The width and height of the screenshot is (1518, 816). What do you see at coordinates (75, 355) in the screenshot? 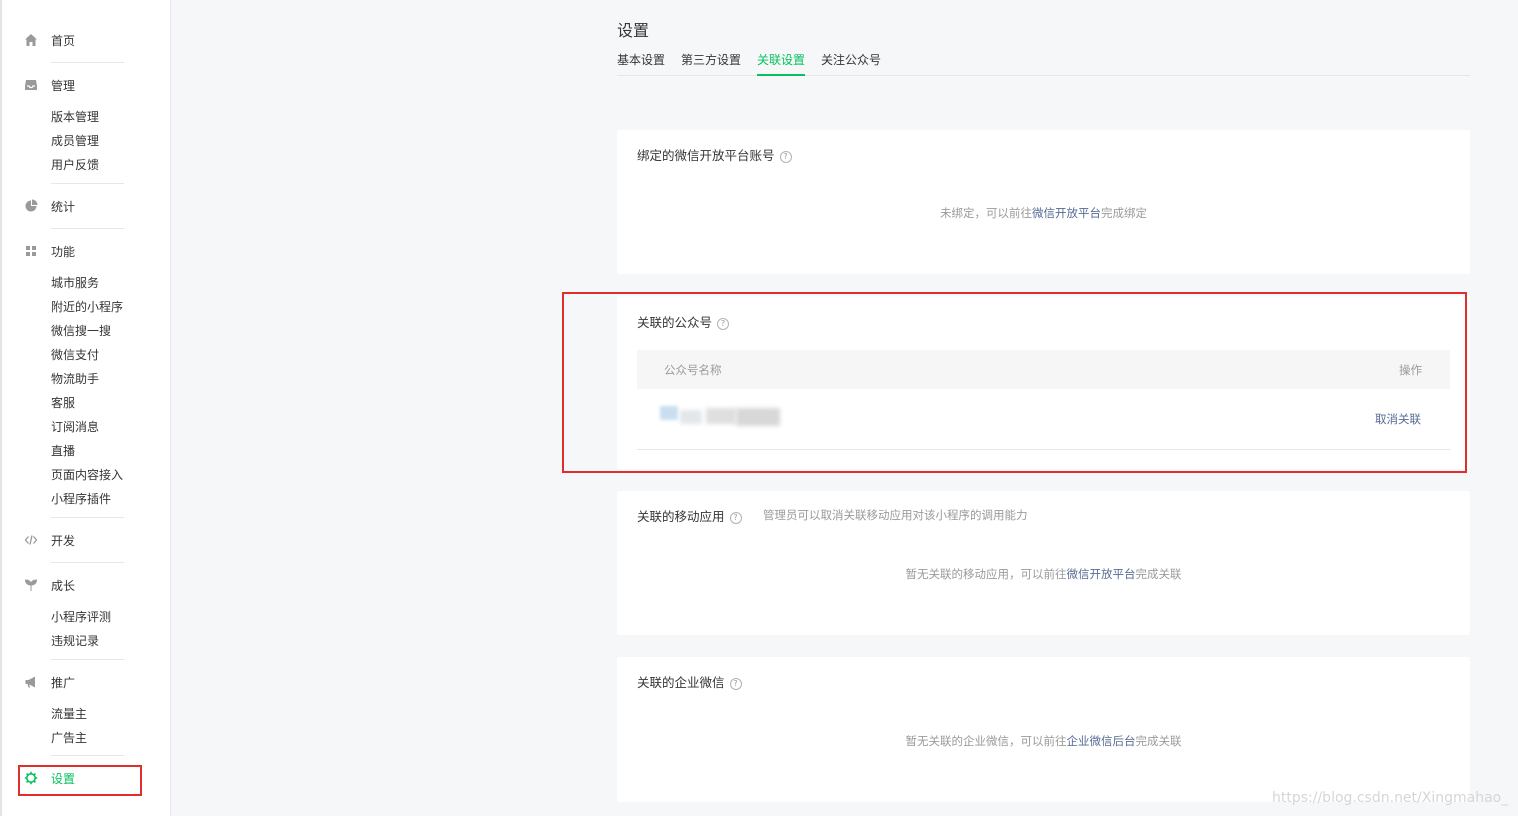
I see `sidebar-subitem-pay: 微信支付` at bounding box center [75, 355].